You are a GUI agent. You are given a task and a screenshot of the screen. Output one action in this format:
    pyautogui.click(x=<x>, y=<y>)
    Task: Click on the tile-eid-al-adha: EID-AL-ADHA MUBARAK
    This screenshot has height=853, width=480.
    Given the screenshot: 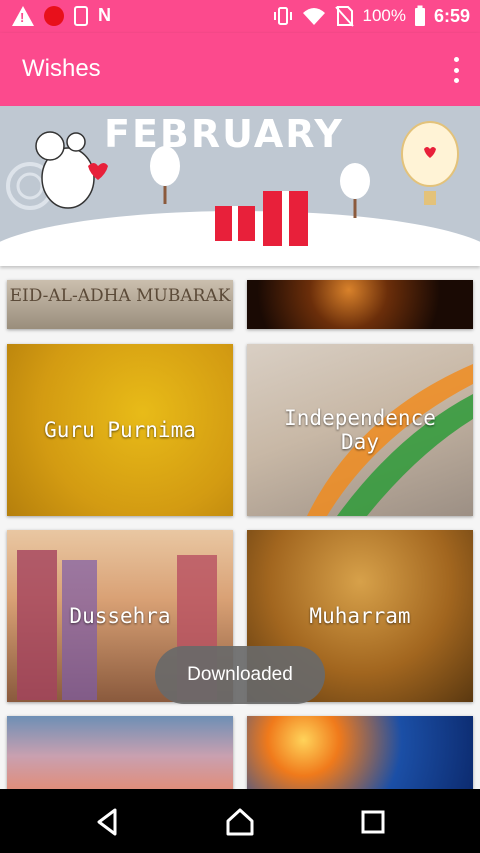 What is the action you would take?
    pyautogui.click(x=120, y=304)
    